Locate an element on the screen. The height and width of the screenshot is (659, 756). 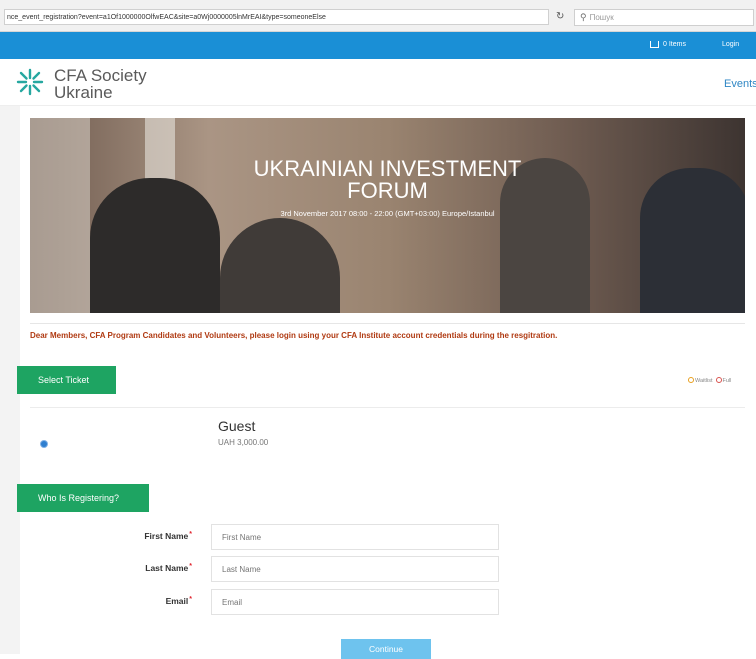
cart-icon is located at coordinates (654, 44).